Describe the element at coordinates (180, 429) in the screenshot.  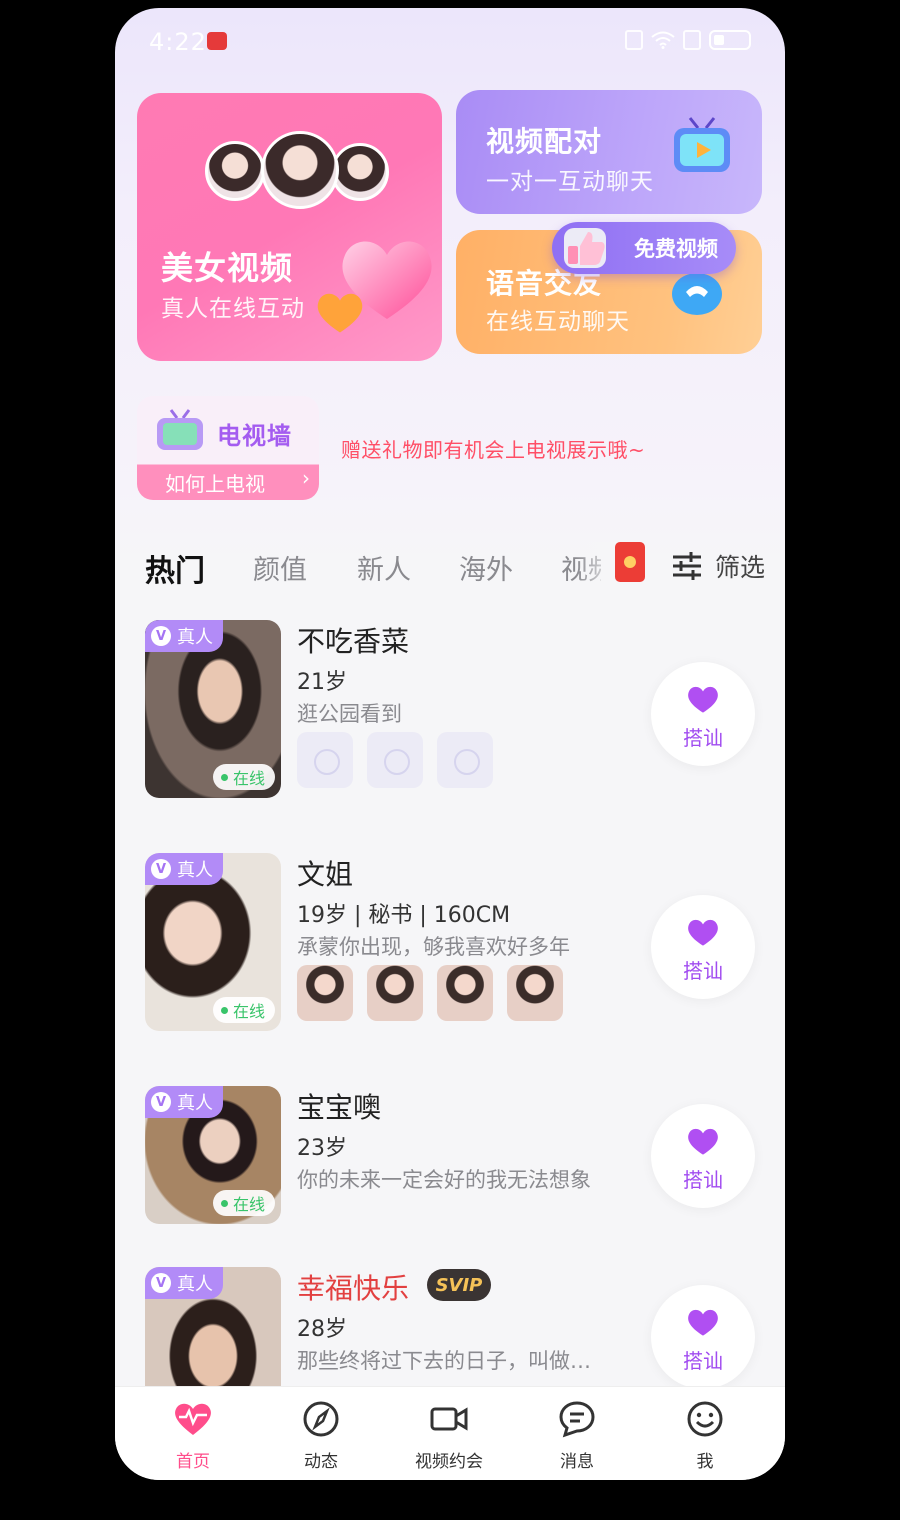
I see `tv-icon` at that location.